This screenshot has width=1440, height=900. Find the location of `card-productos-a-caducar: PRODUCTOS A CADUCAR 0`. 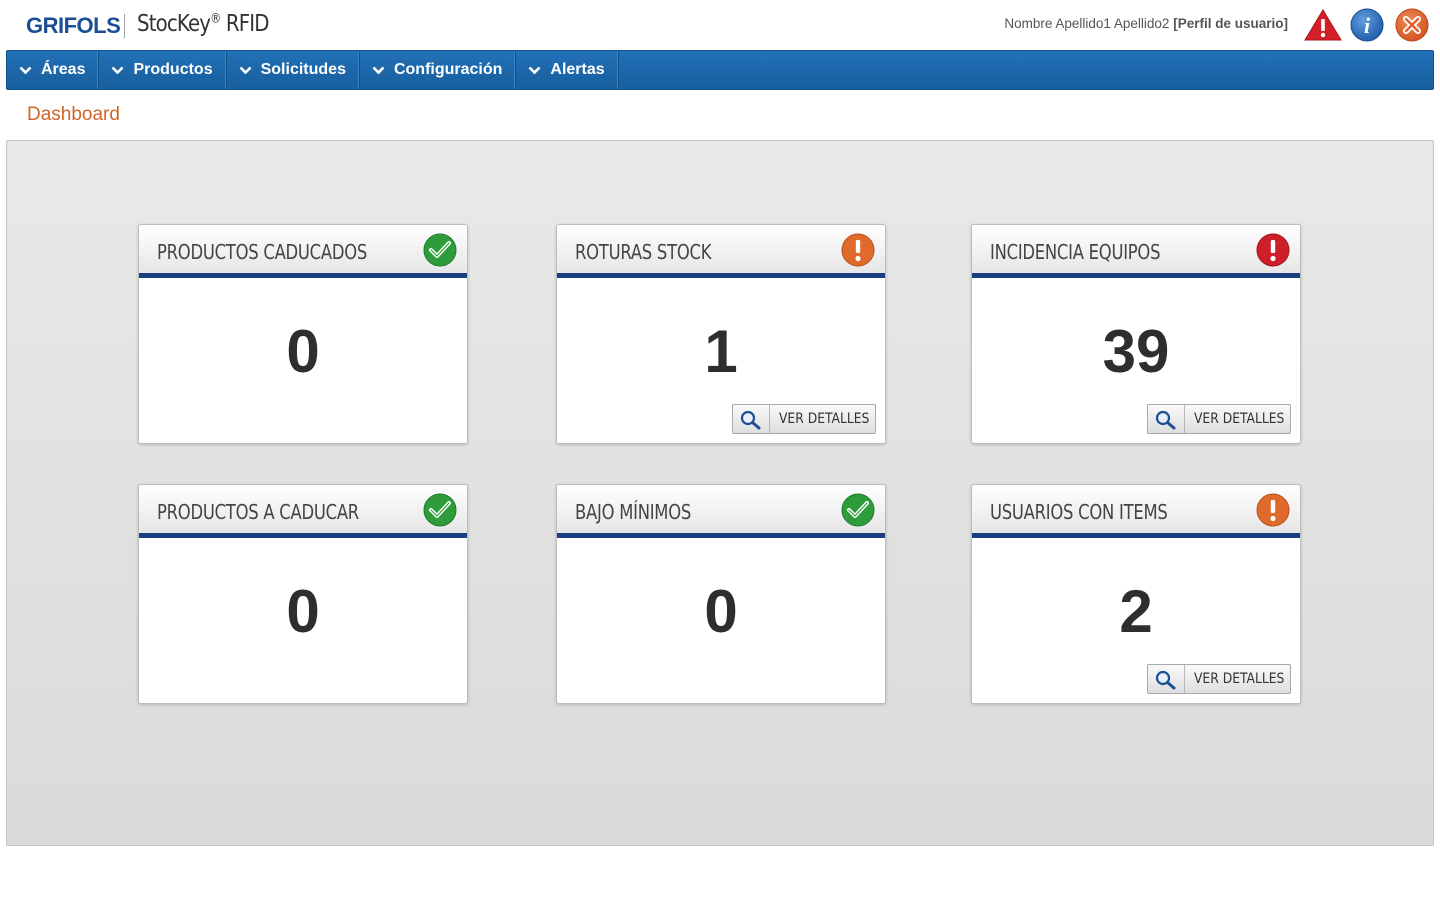

card-productos-a-caducar: PRODUCTOS A CADUCAR 0 is located at coordinates (303, 594).